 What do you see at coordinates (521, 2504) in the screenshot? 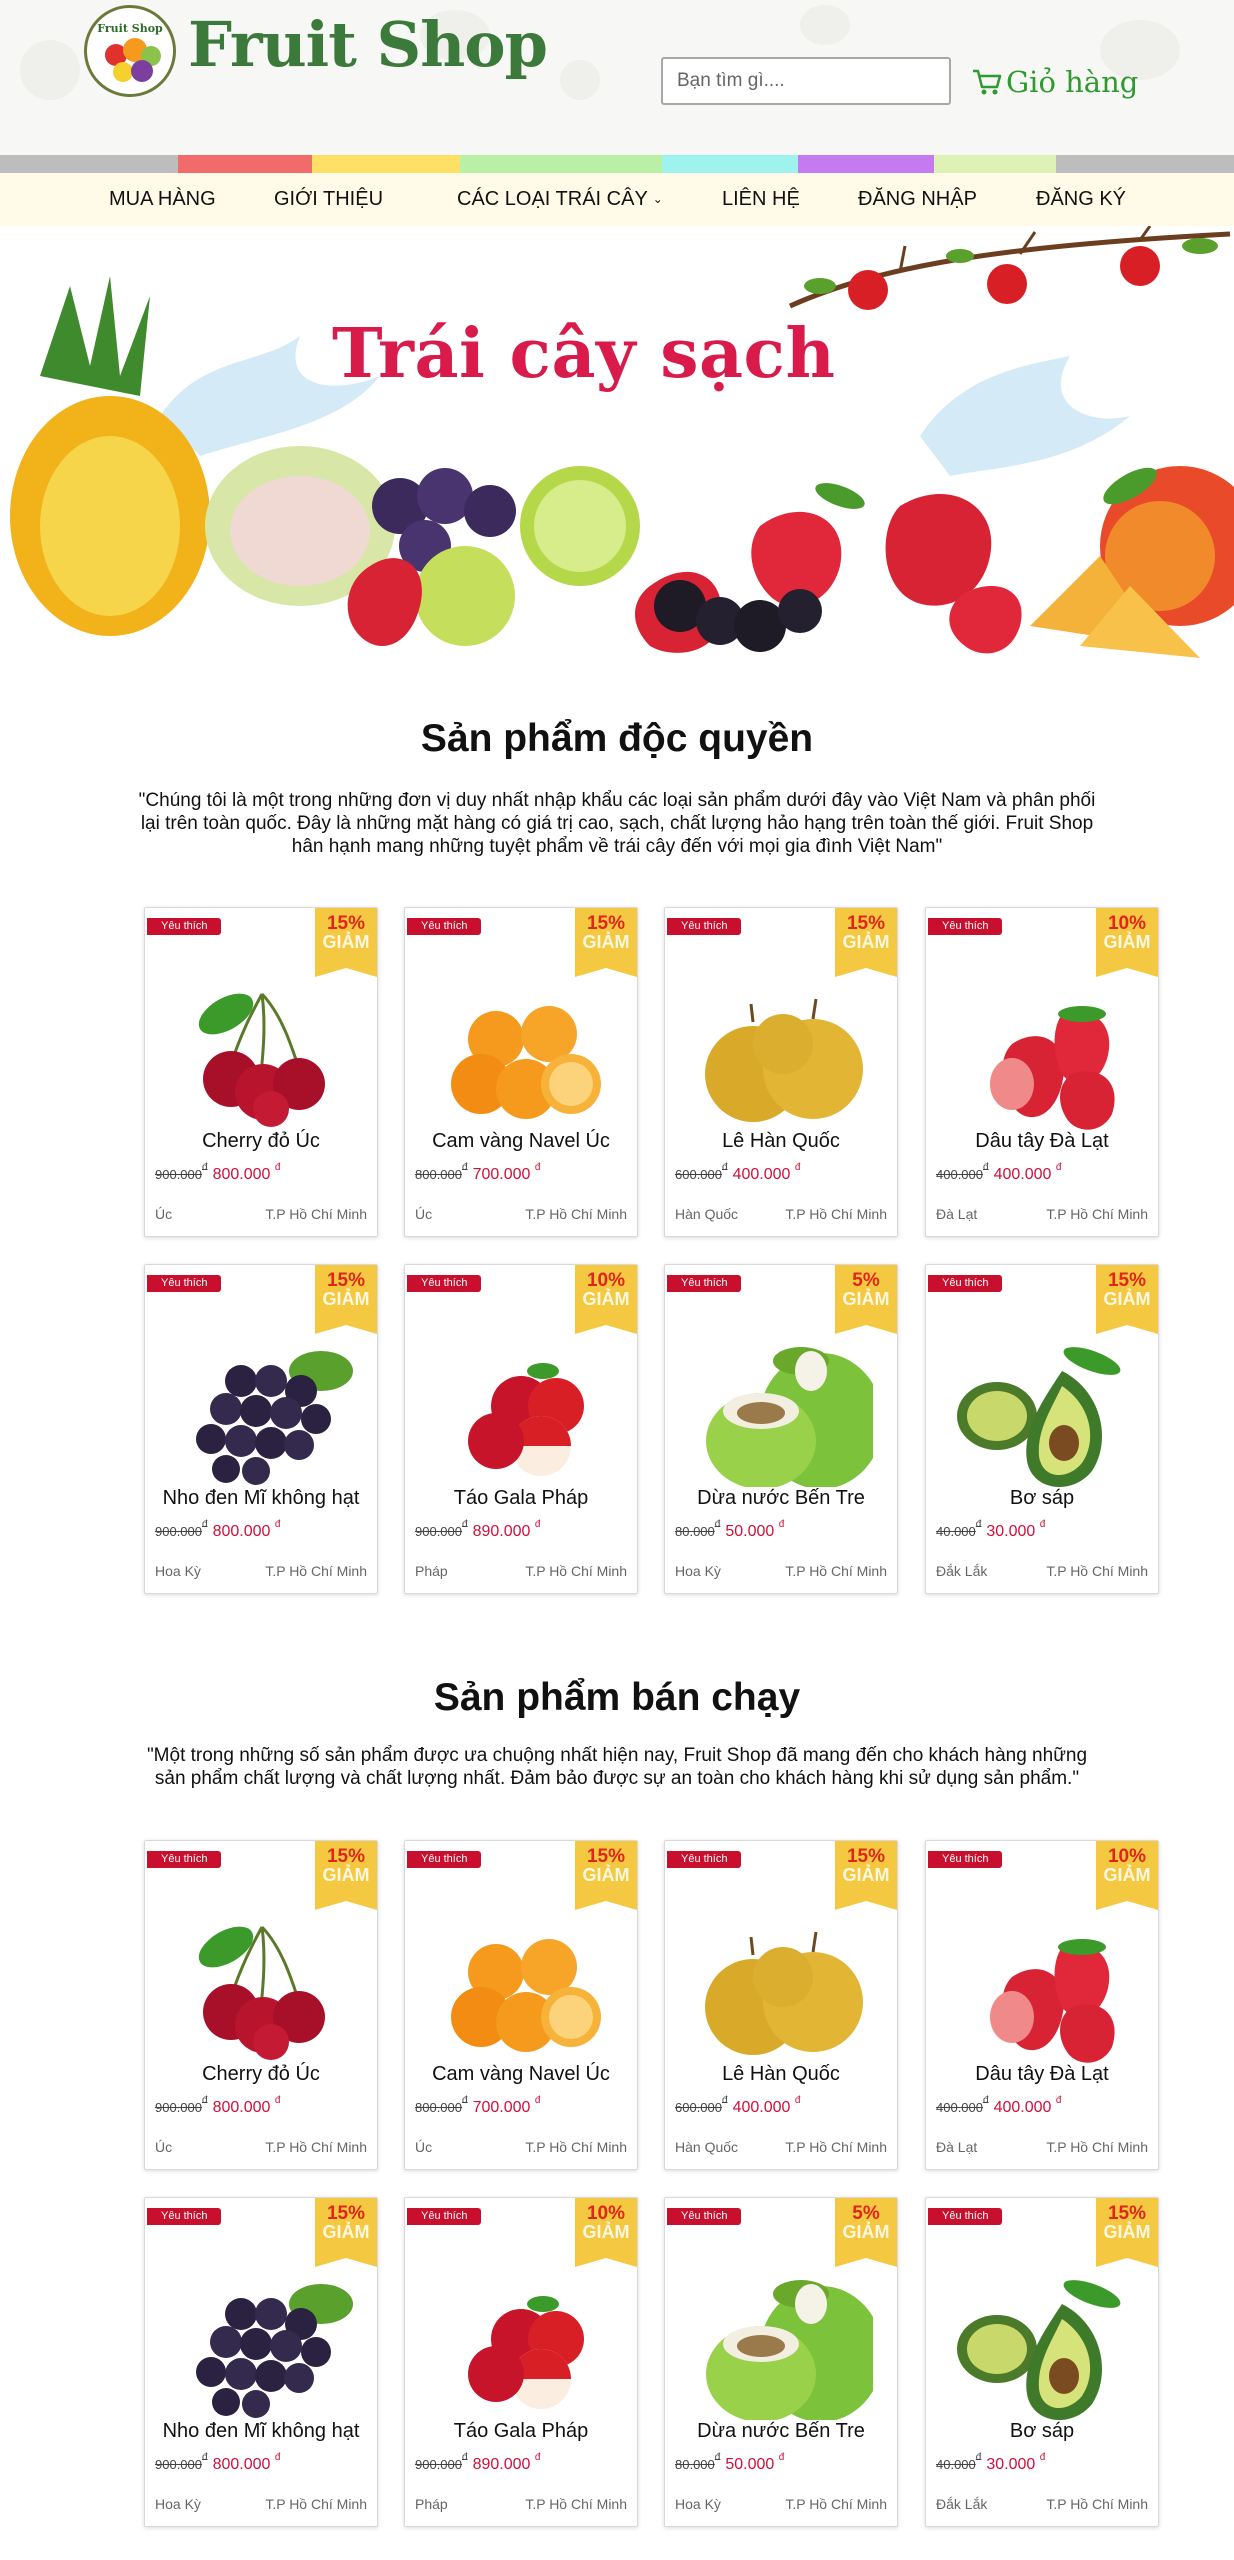
I see `product-meta: Pháp T.P Hồ Chí Minh` at bounding box center [521, 2504].